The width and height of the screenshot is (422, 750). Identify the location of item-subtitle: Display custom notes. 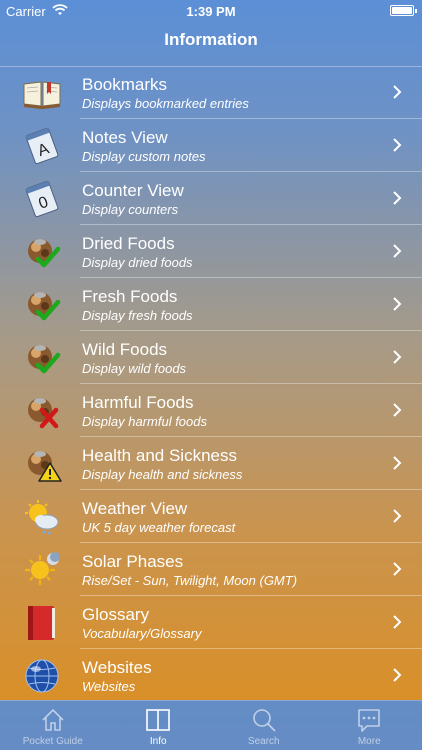
(144, 156).